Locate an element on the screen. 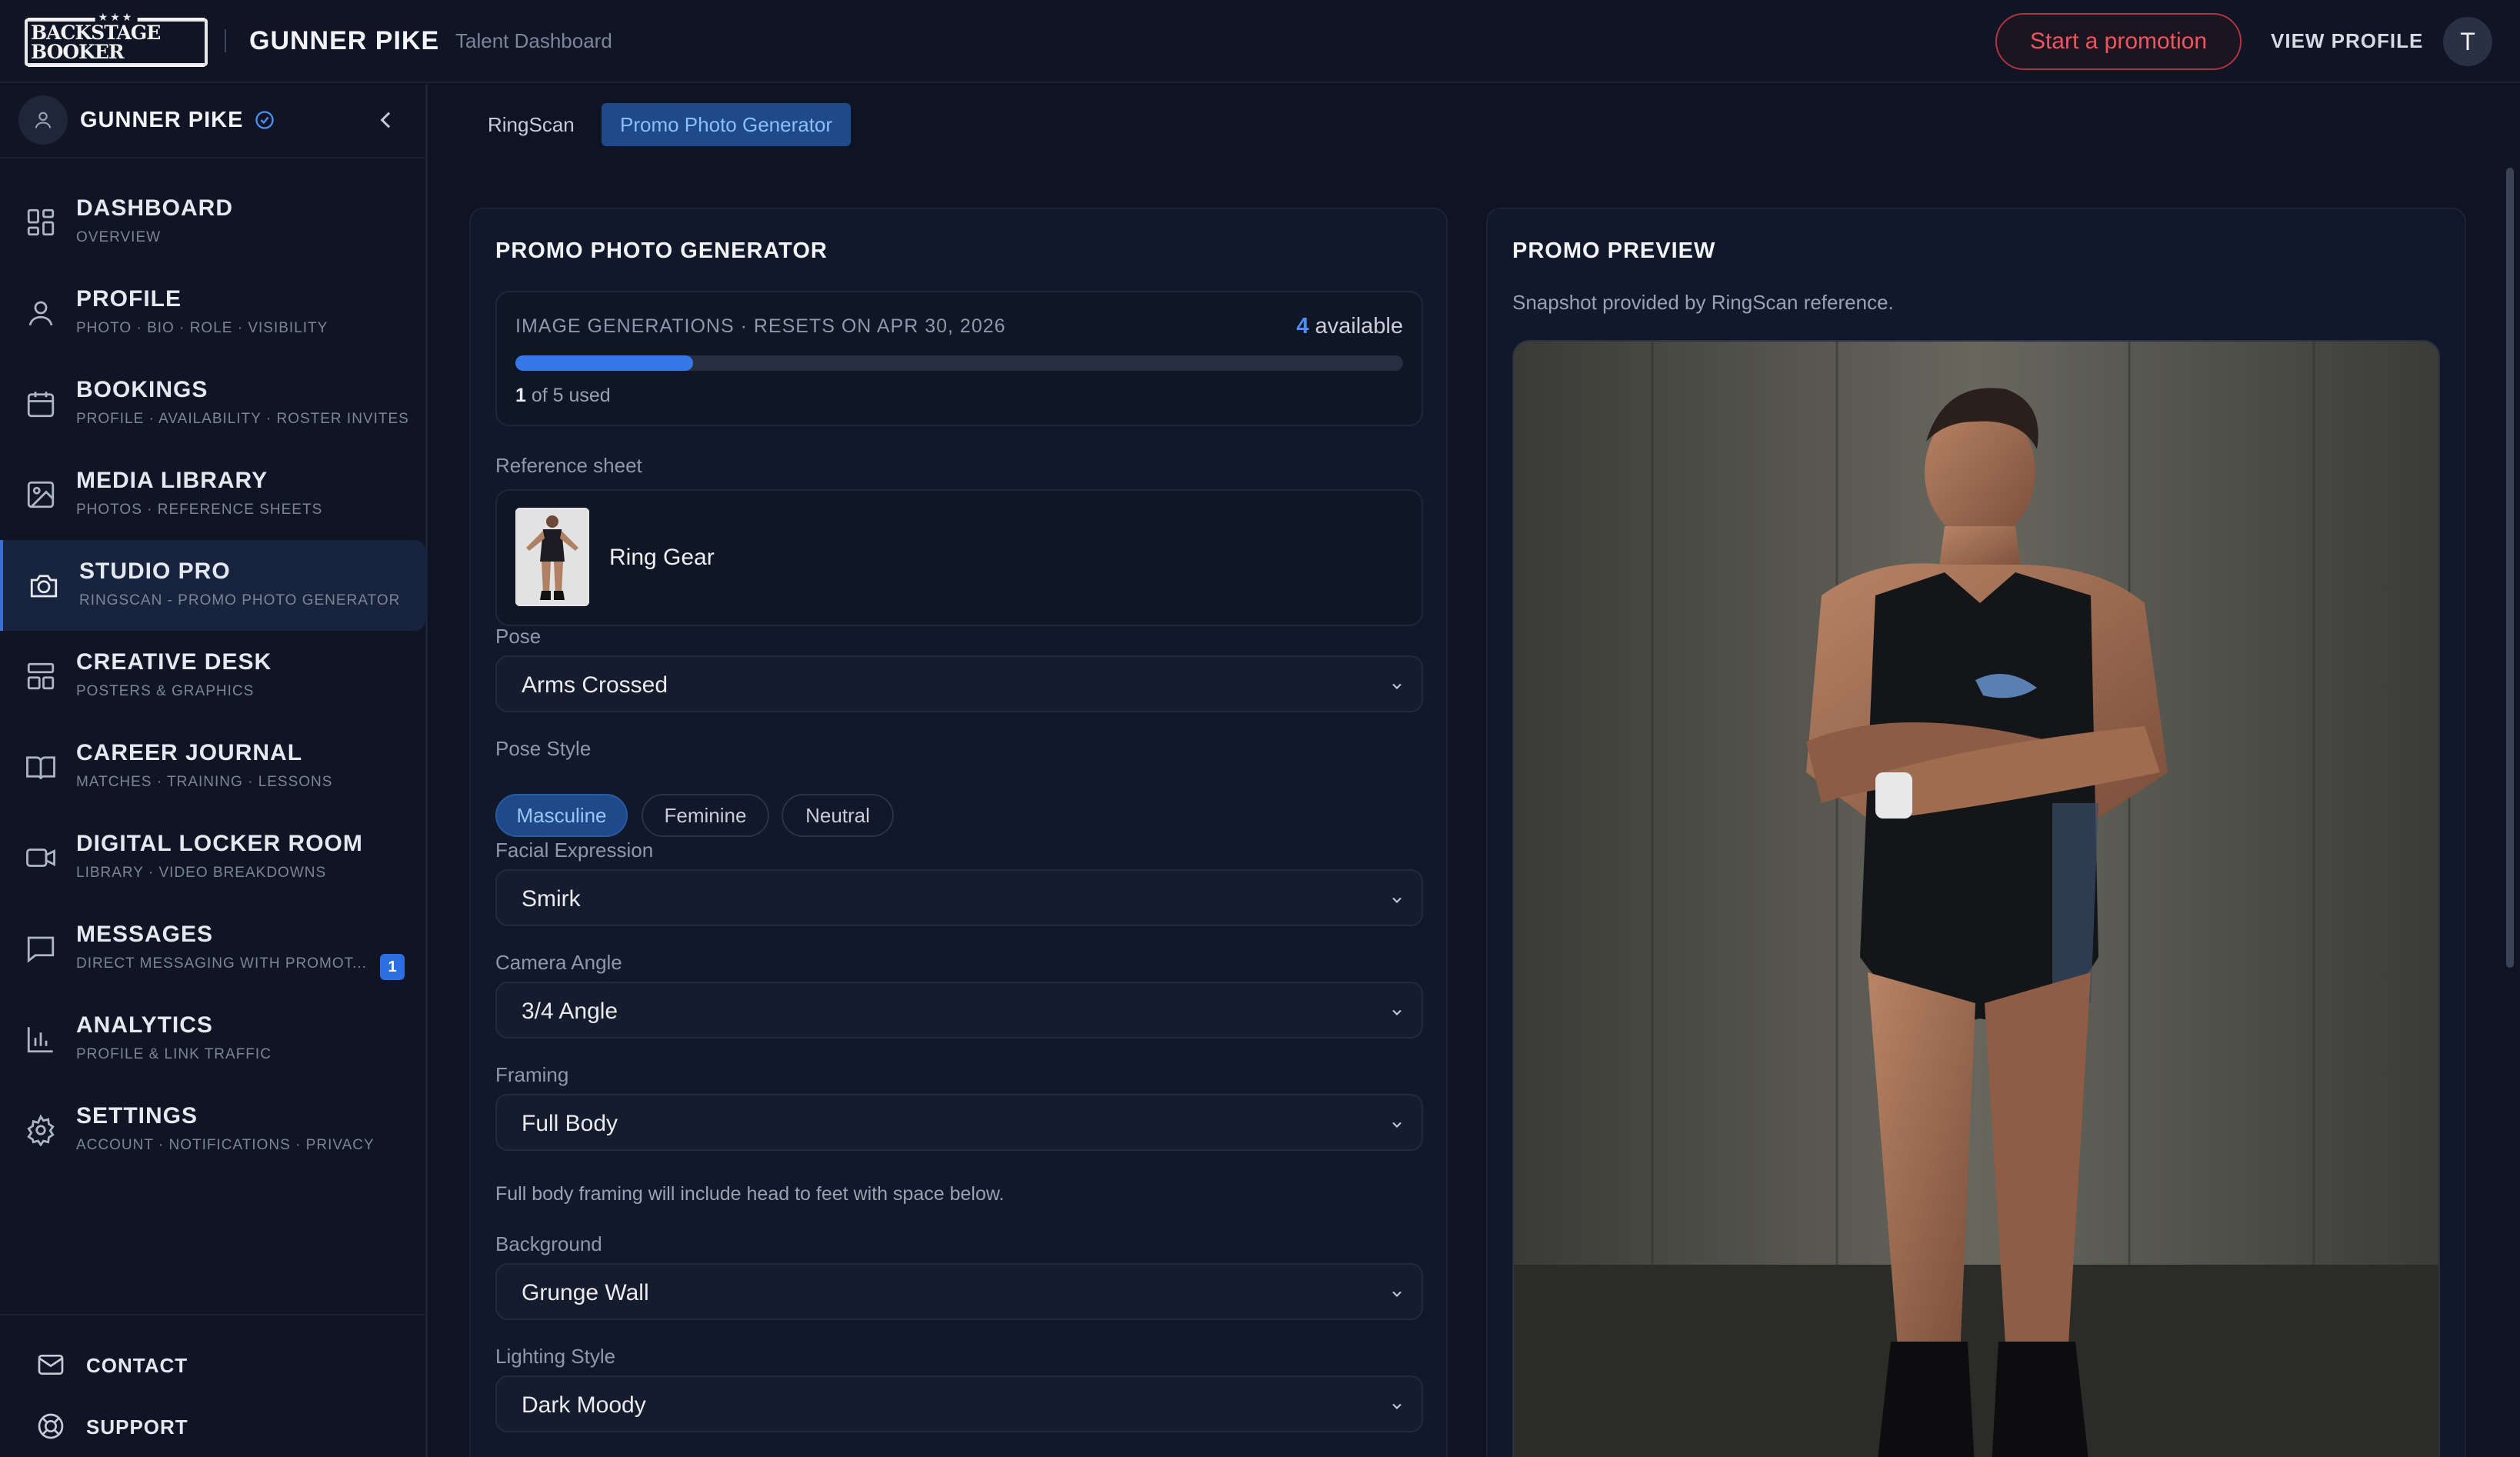 The width and height of the screenshot is (2520, 1457). mail-icon is located at coordinates (51, 1365).